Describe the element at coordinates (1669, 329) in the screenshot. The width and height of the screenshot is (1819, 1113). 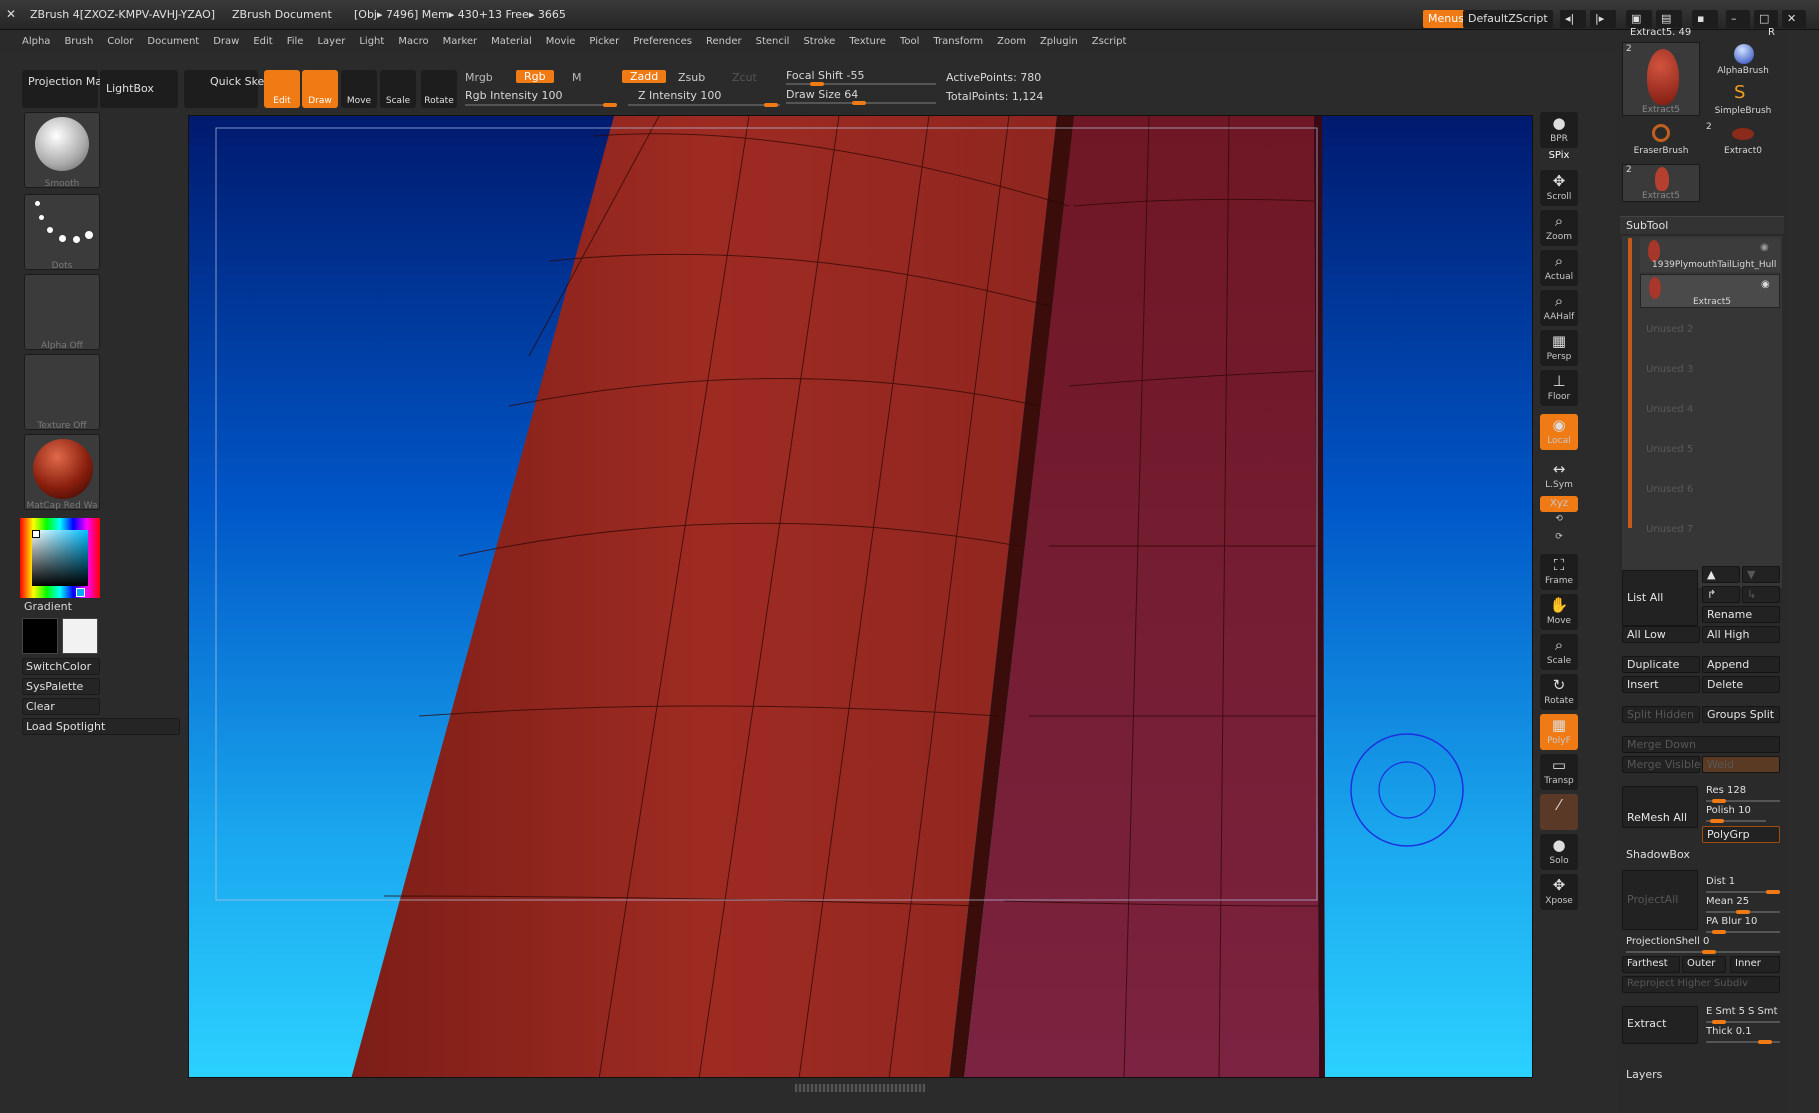
I see `subtool-unused-2: Unused 2` at that location.